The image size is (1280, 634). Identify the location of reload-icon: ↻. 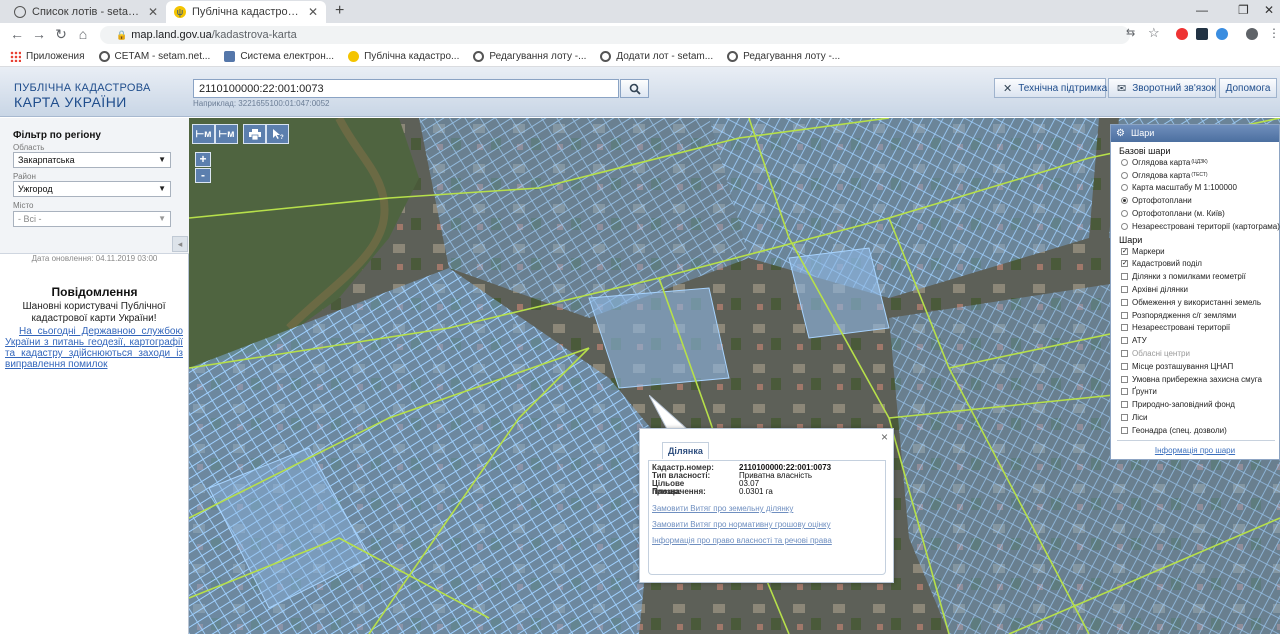
(61, 34).